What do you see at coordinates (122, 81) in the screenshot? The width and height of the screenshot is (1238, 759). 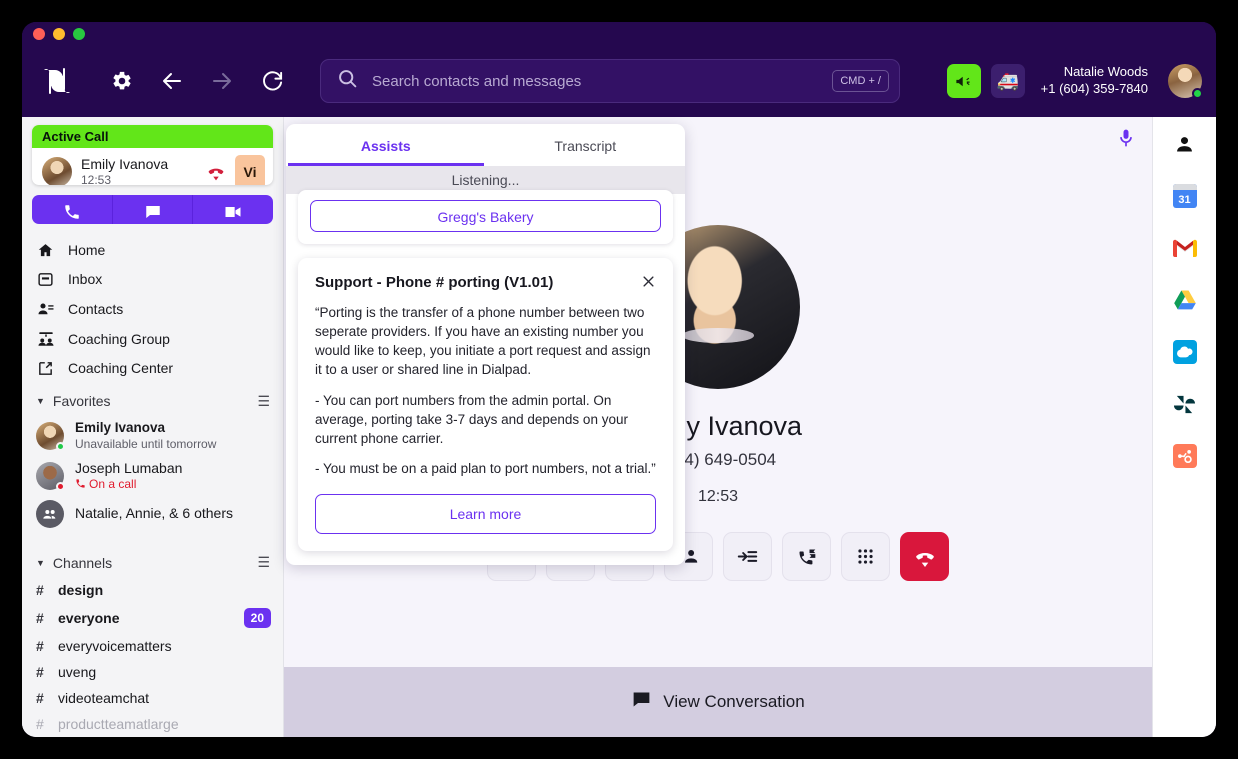 I see `settings-button` at bounding box center [122, 81].